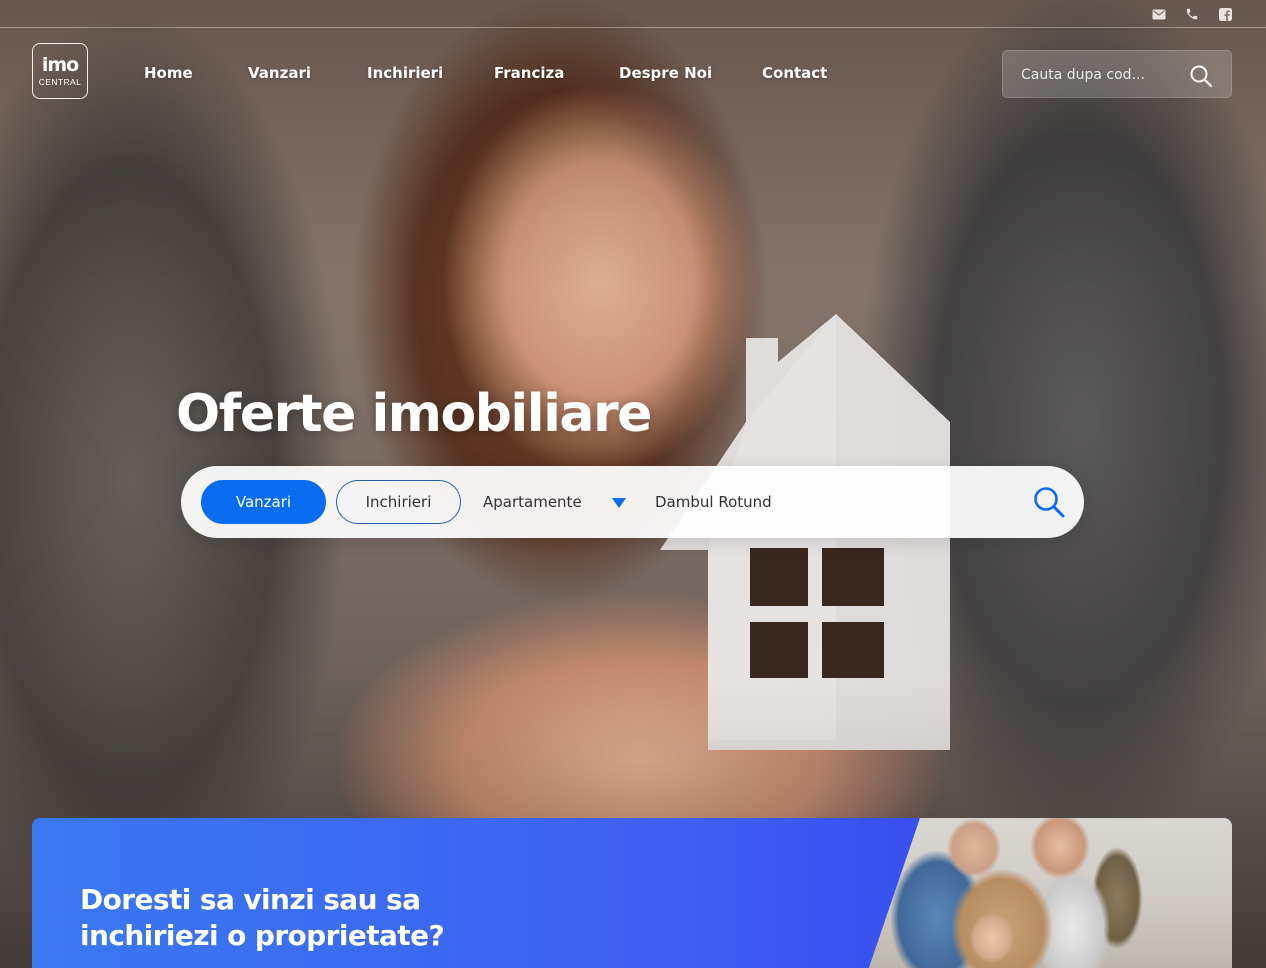 This screenshot has width=1266, height=968. I want to click on location-input, so click(835, 502).